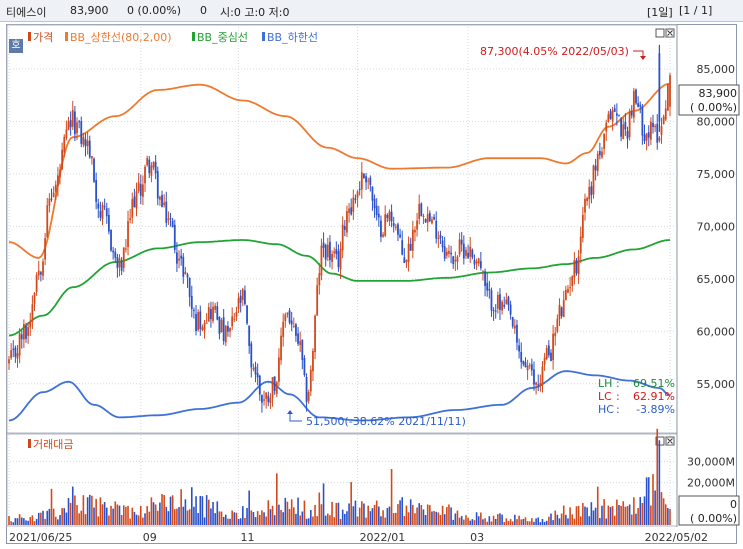 Image resolution: width=743 pixels, height=549 pixels. What do you see at coordinates (718, 93) in the screenshot?
I see `price-tag-value: 83,900` at bounding box center [718, 93].